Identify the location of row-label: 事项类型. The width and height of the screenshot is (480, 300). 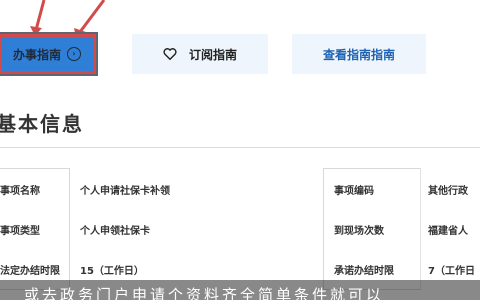
(20, 231).